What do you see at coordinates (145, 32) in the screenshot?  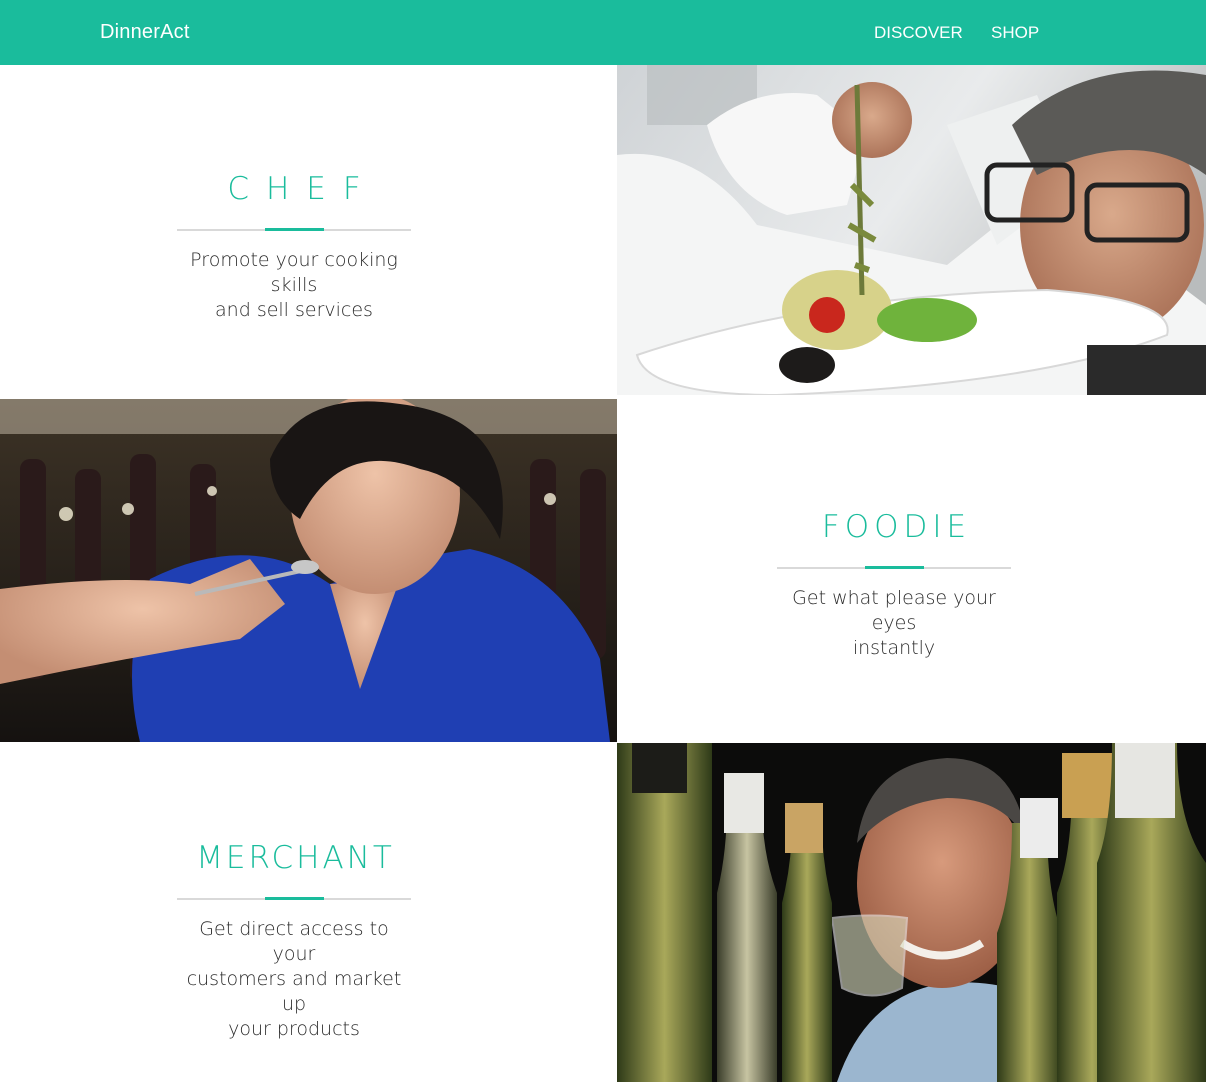 I see `brand-logo: DinnerAct` at bounding box center [145, 32].